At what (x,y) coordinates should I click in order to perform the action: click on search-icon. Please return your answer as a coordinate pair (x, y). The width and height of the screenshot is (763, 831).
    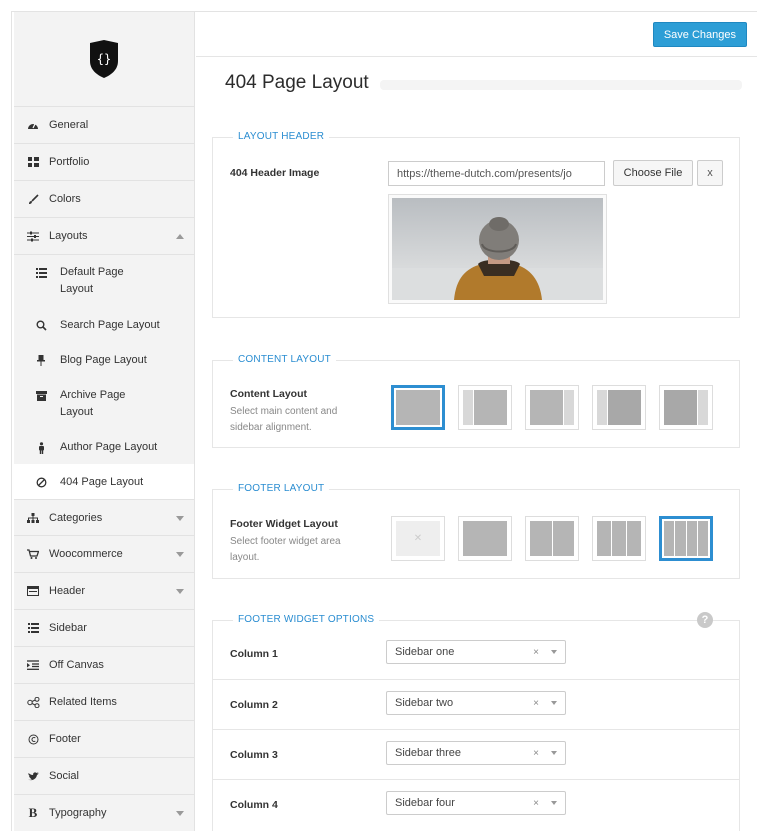
    Looking at the image, I should click on (41, 325).